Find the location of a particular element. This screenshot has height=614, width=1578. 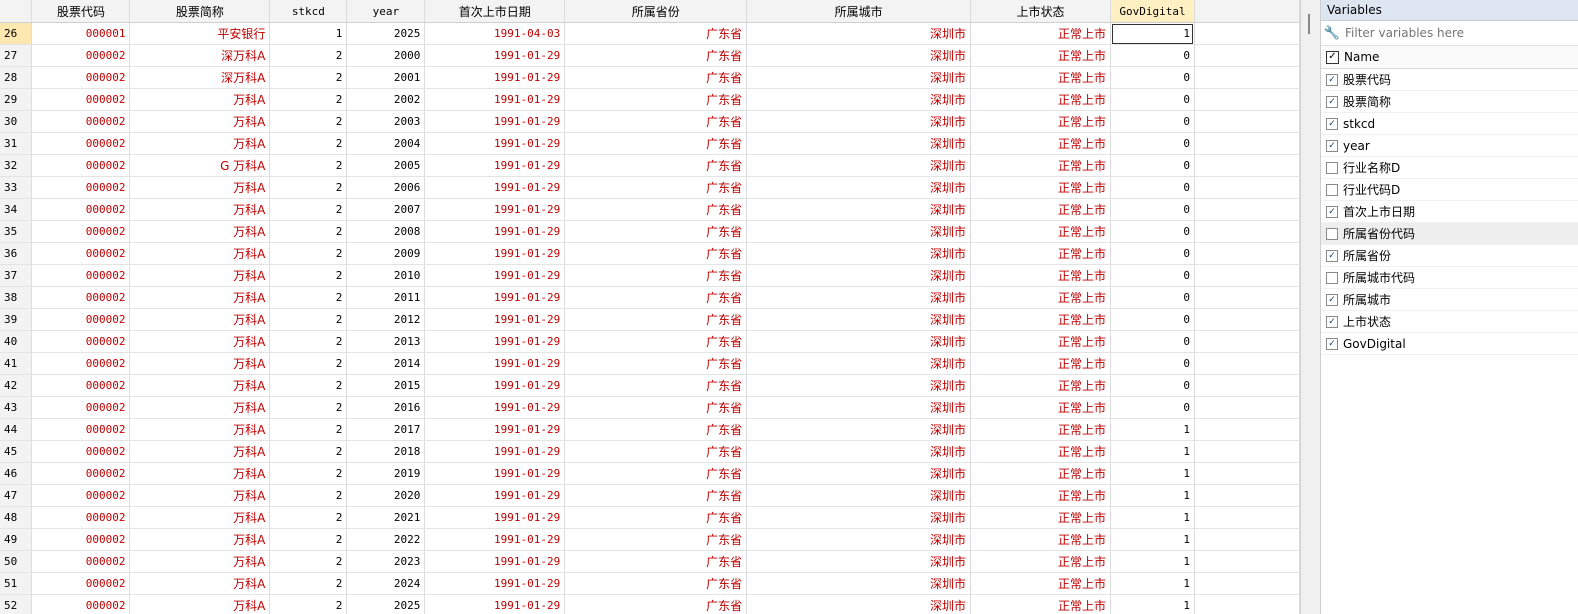

row-number: 48 is located at coordinates (16, 517).